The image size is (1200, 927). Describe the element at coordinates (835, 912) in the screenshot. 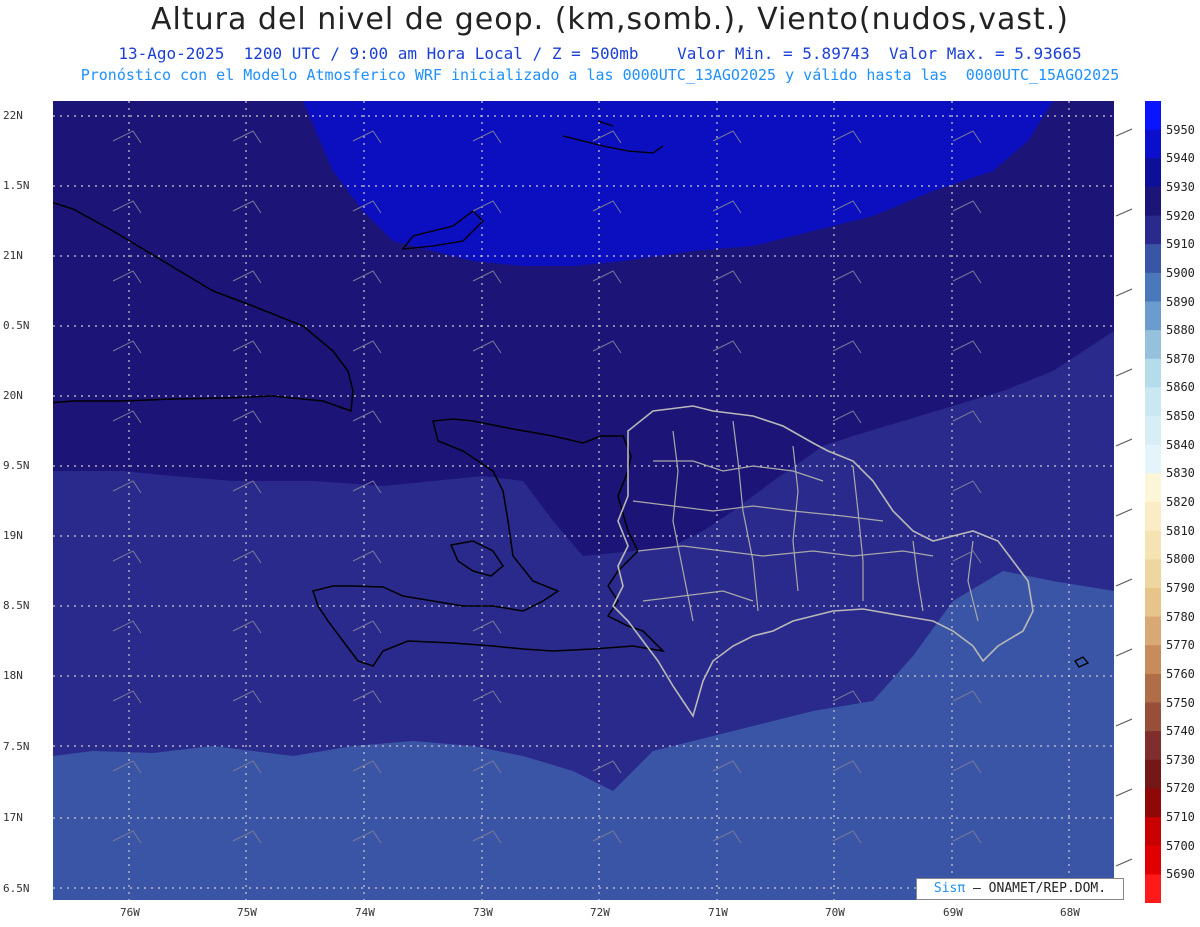

I see `x-tick-label: 70W` at that location.